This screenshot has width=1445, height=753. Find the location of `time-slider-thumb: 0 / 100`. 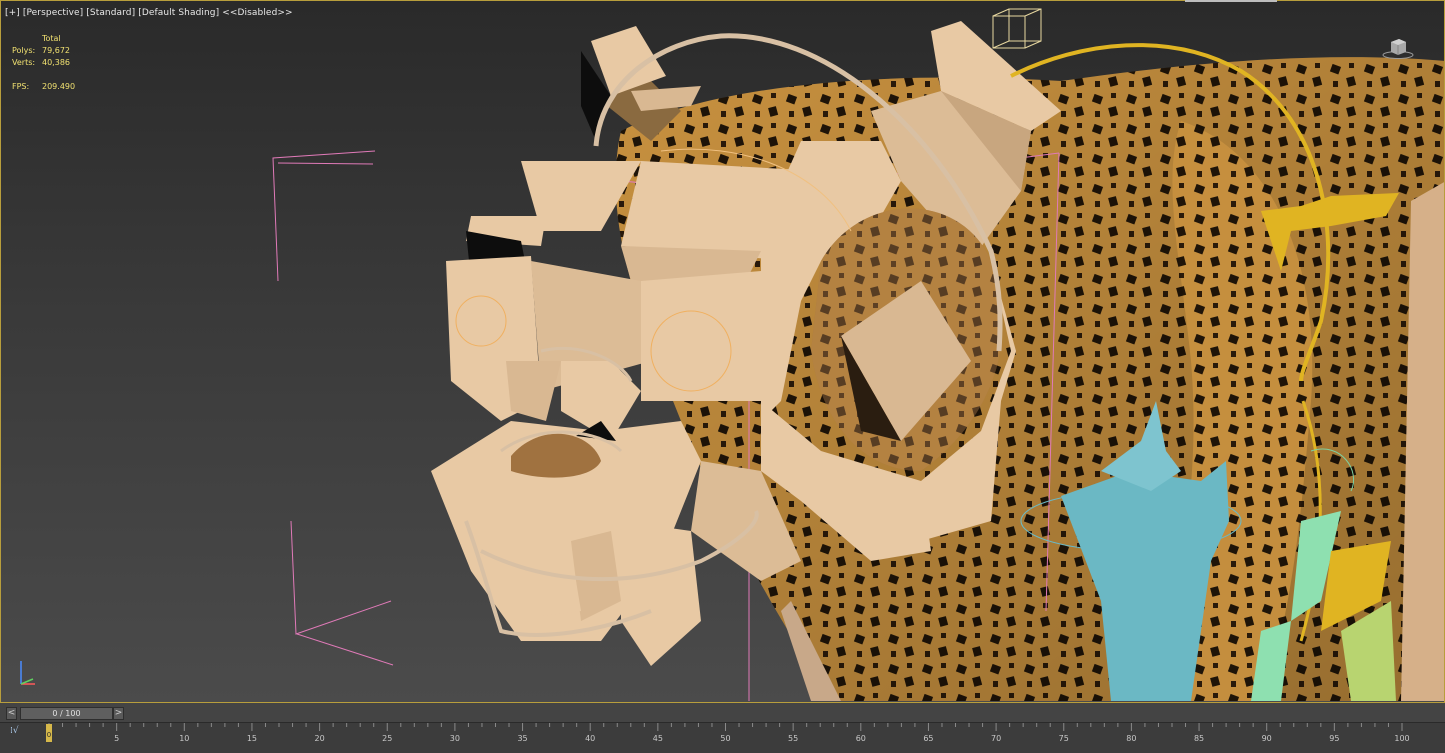

time-slider-thumb: 0 / 100 is located at coordinates (66, 713).